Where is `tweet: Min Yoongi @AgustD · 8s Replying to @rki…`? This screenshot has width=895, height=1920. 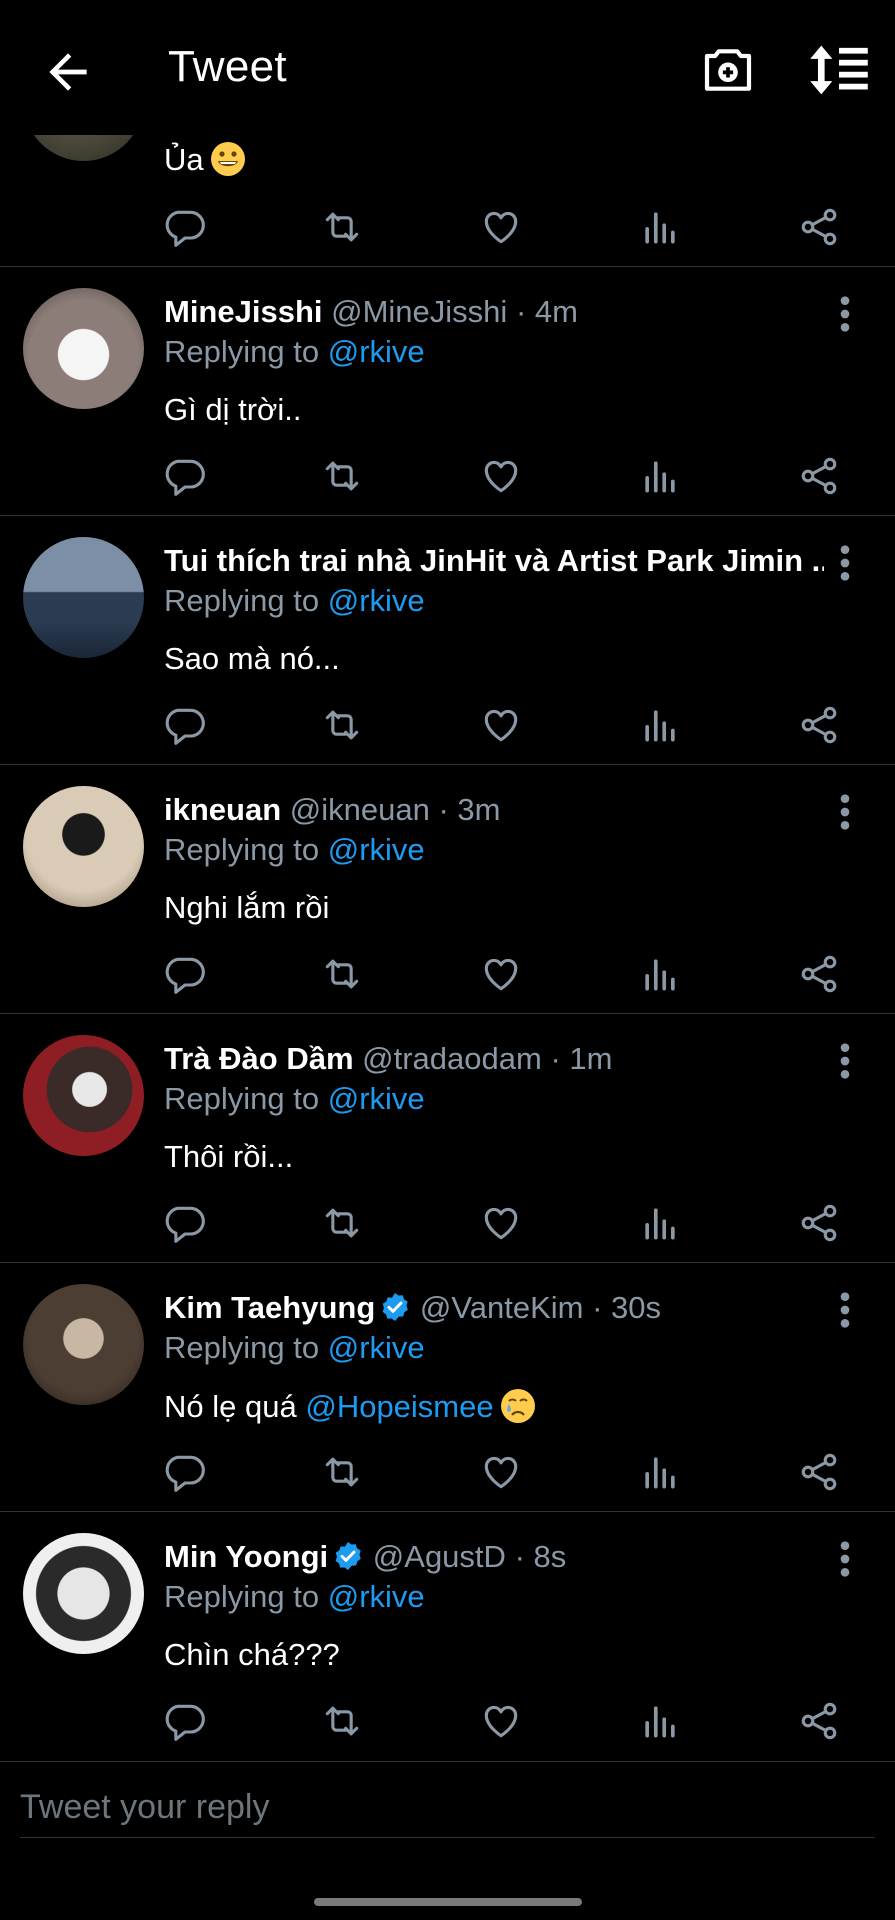
tweet: Min Yoongi @AgustD · 8s Replying to @rki… is located at coordinates (447, 1636).